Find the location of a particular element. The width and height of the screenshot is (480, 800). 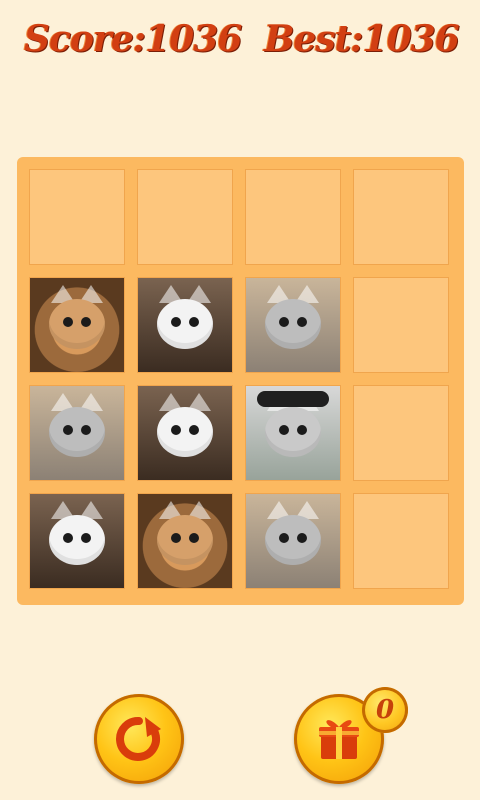

pirate-hat-icon is located at coordinates (293, 399).